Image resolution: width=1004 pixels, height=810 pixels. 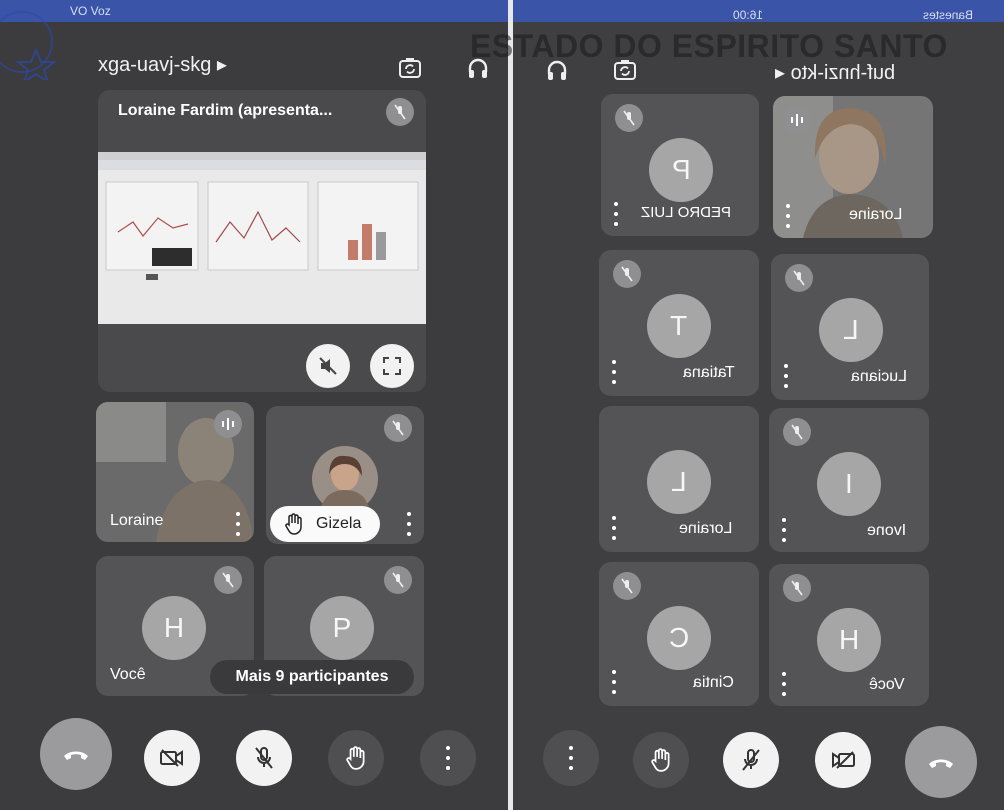 I want to click on participant-name: Tatiana, so click(x=709, y=372).